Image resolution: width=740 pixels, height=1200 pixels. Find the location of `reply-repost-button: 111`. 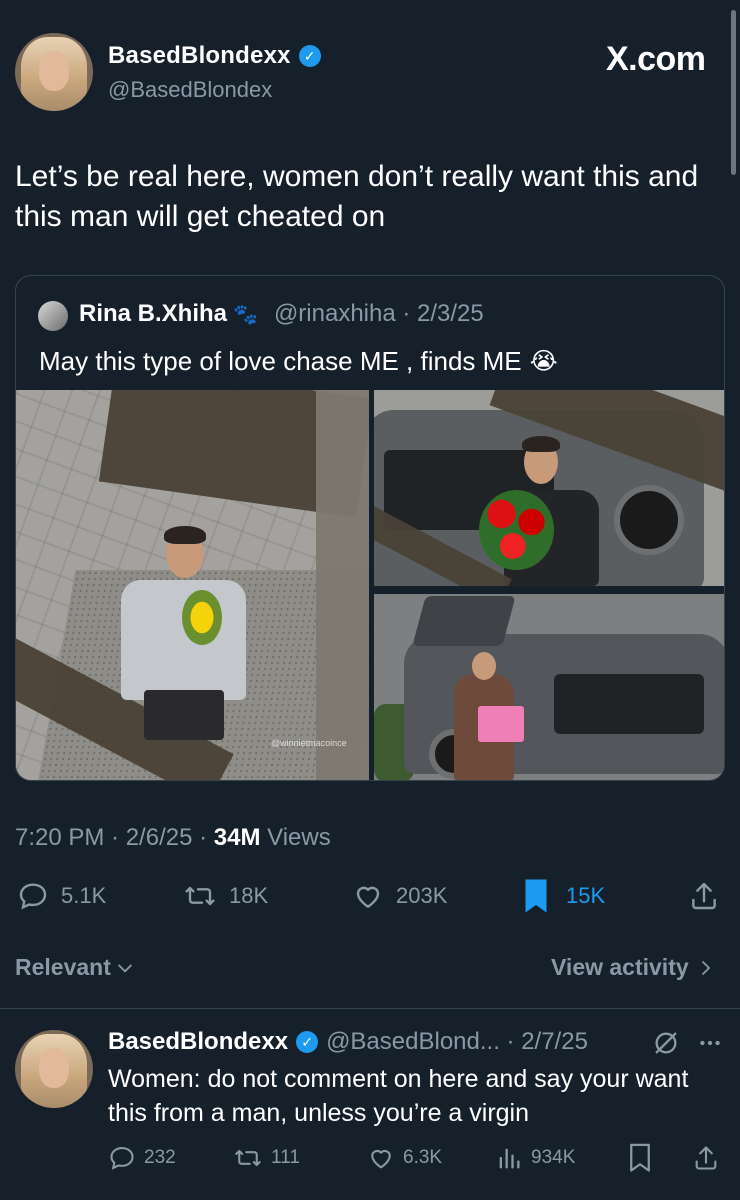

reply-repost-button: 111 is located at coordinates (266, 1158).